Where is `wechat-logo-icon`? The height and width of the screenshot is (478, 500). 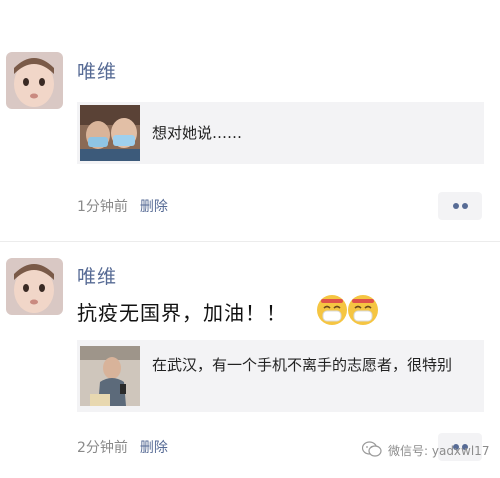 wechat-logo-icon is located at coordinates (371, 450).